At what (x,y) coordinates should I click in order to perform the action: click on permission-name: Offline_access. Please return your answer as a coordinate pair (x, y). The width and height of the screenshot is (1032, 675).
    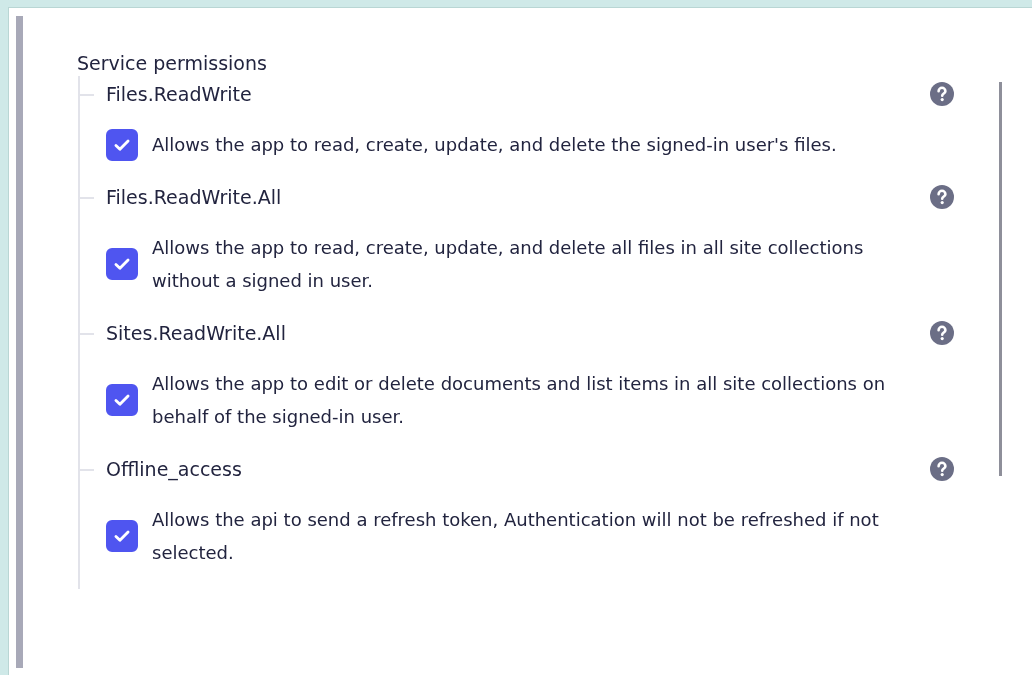
    Looking at the image, I should click on (174, 469).